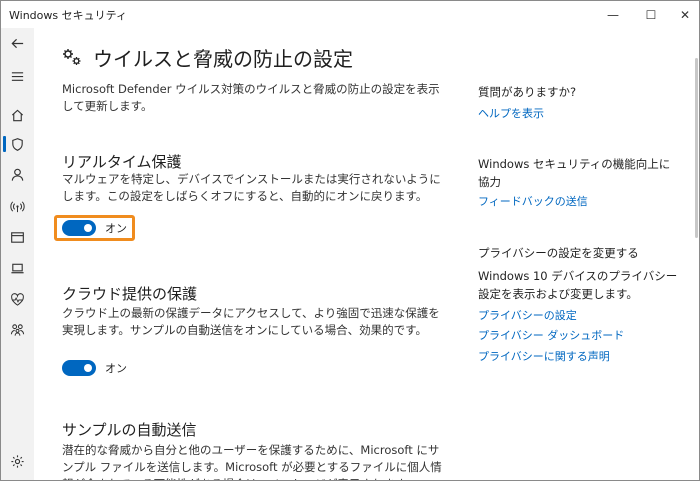 Image resolution: width=700 pixels, height=481 pixels. What do you see at coordinates (350, 14) in the screenshot?
I see `title-bar: Windows セキュリティ — ☐ ✕` at bounding box center [350, 14].